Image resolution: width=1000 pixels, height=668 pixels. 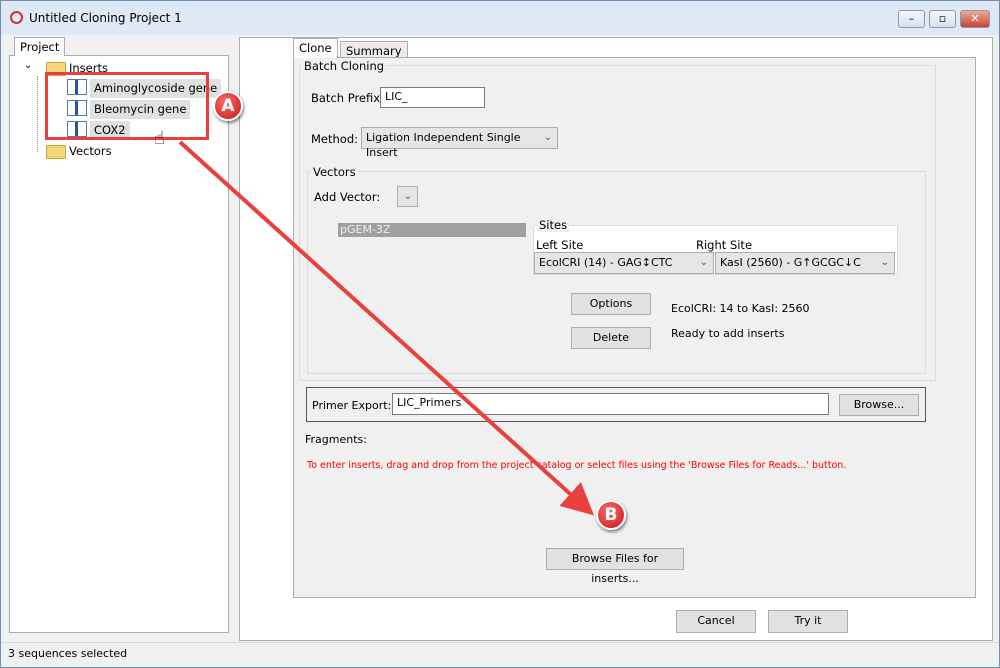 What do you see at coordinates (159, 138) in the screenshot?
I see `hand-cursor-icon: ☝` at bounding box center [159, 138].